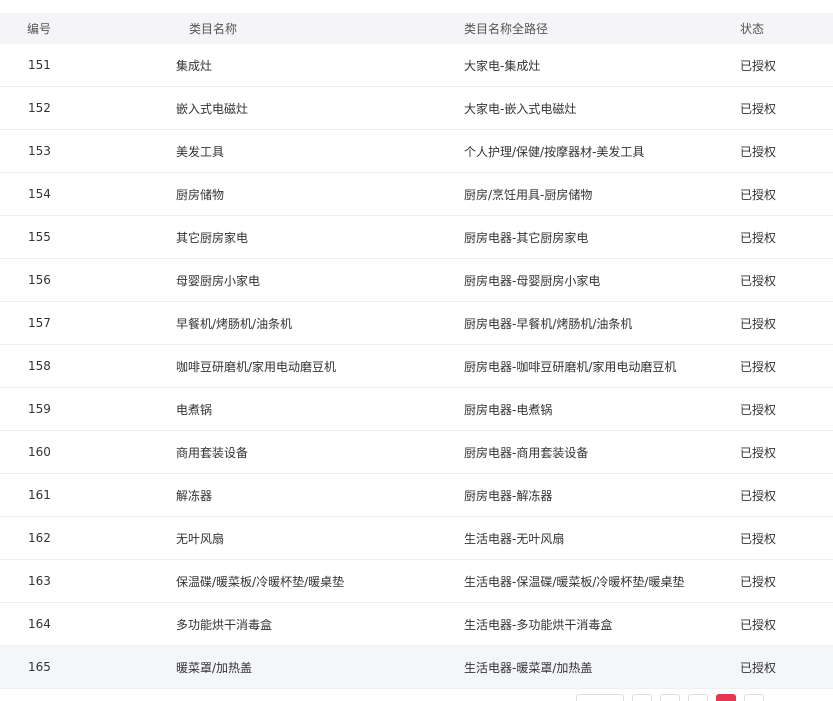 The height and width of the screenshot is (701, 833). What do you see at coordinates (416, 108) in the screenshot?
I see `table-row: 152 嵌入式电磁灶 大家电-嵌入式电磁灶 已授权` at bounding box center [416, 108].